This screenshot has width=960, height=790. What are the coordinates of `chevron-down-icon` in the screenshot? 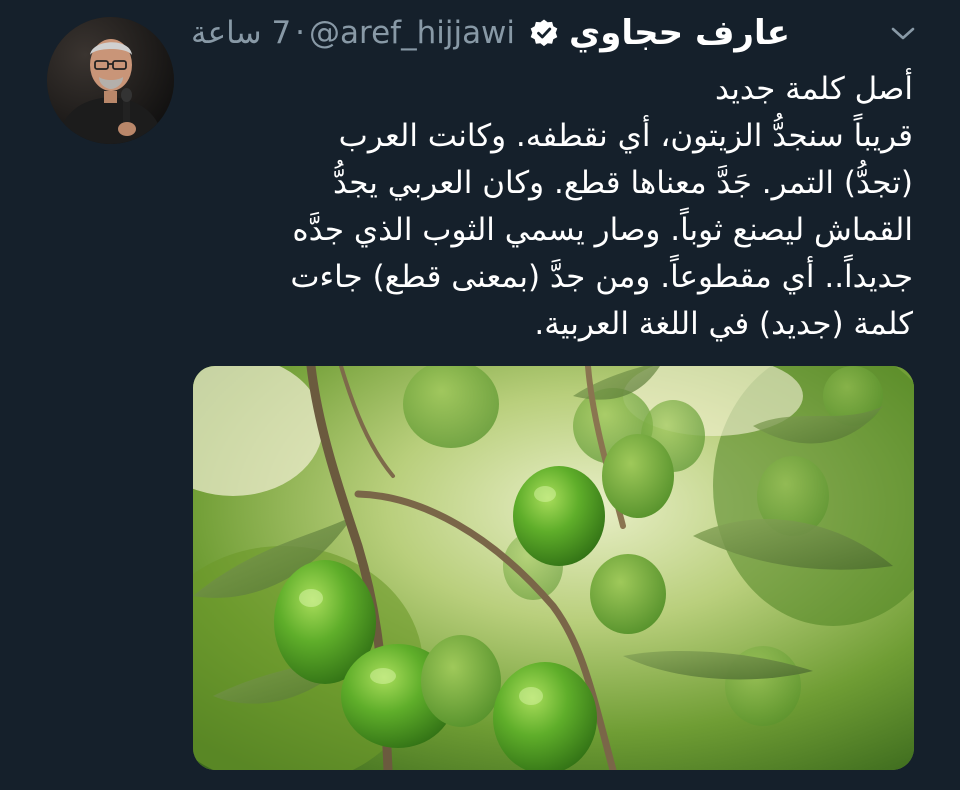 It's located at (903, 33).